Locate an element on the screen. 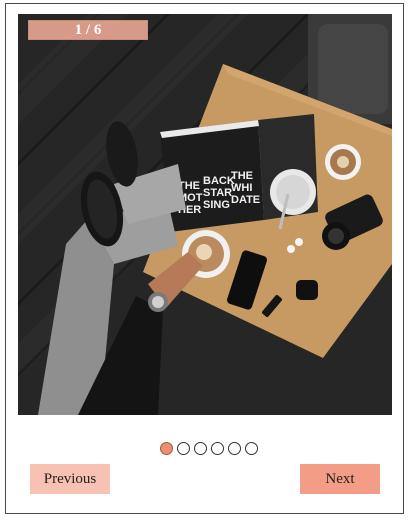  svg-text: SING is located at coordinates (216, 205).